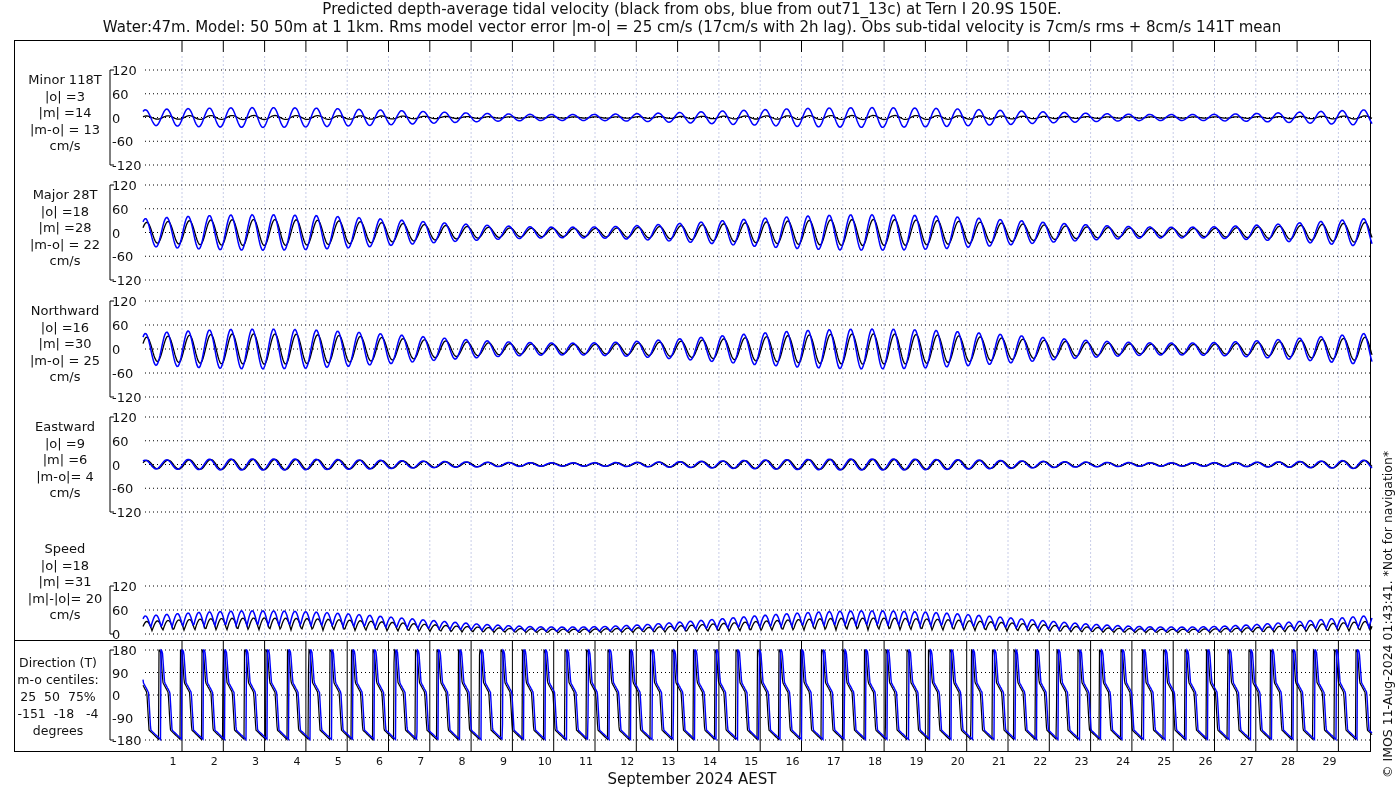  Describe the element at coordinates (503, 761) in the screenshot. I see `x-tick-label: 9` at that location.